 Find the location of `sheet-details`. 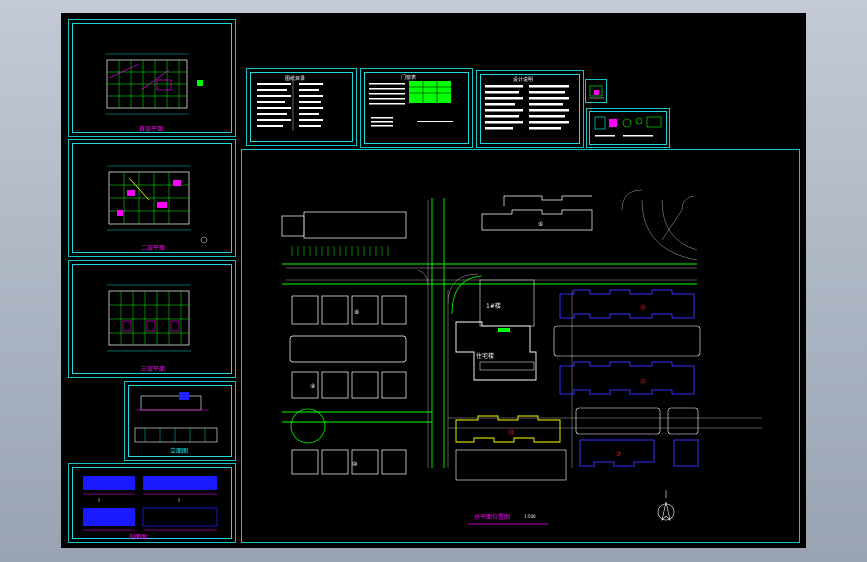

sheet-details is located at coordinates (628, 128).